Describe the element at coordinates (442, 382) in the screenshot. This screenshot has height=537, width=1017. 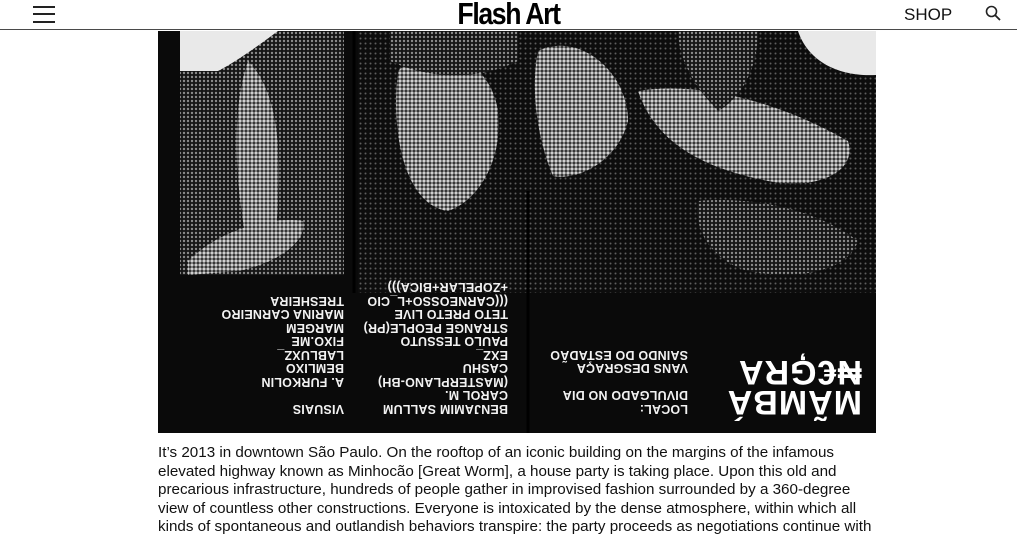
I see `poster-lineup-line: (MASTERplano-BH)` at that location.